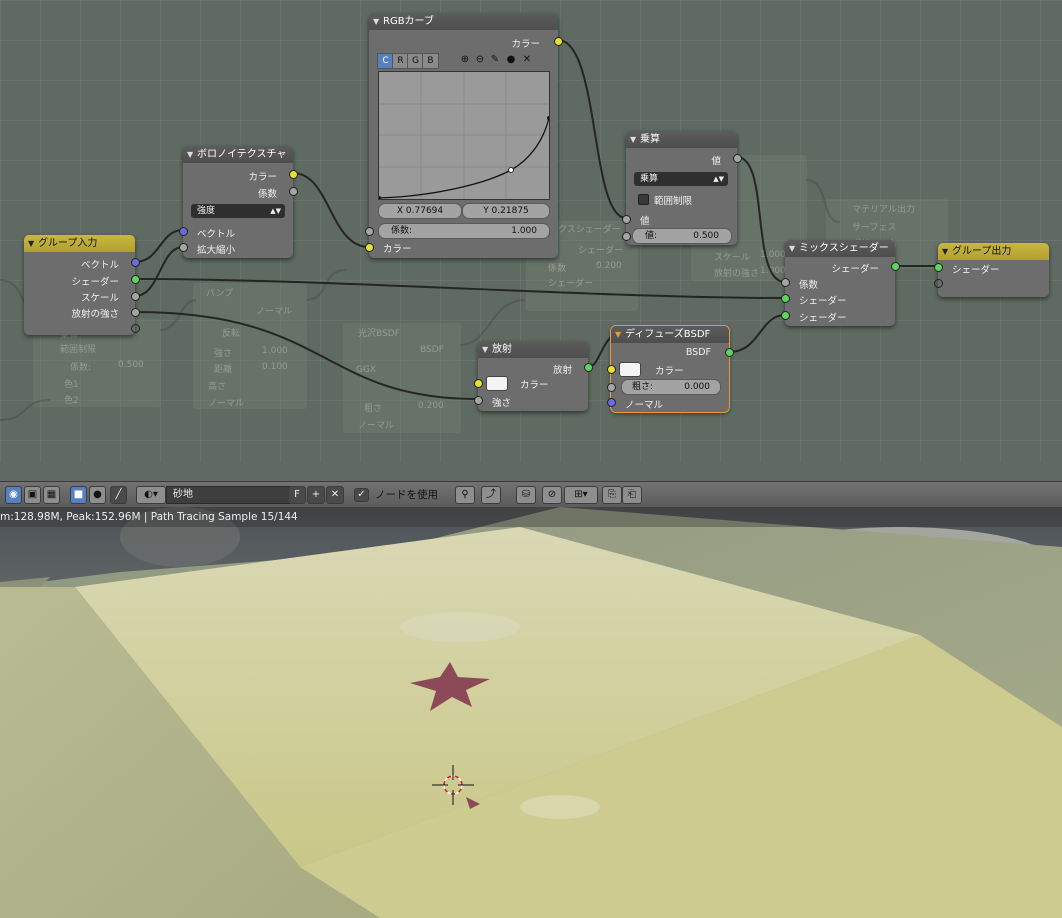 The height and width of the screenshot is (918, 1062). What do you see at coordinates (495, 60) in the screenshot?
I see `wrench-icon: ✎` at bounding box center [495, 60].